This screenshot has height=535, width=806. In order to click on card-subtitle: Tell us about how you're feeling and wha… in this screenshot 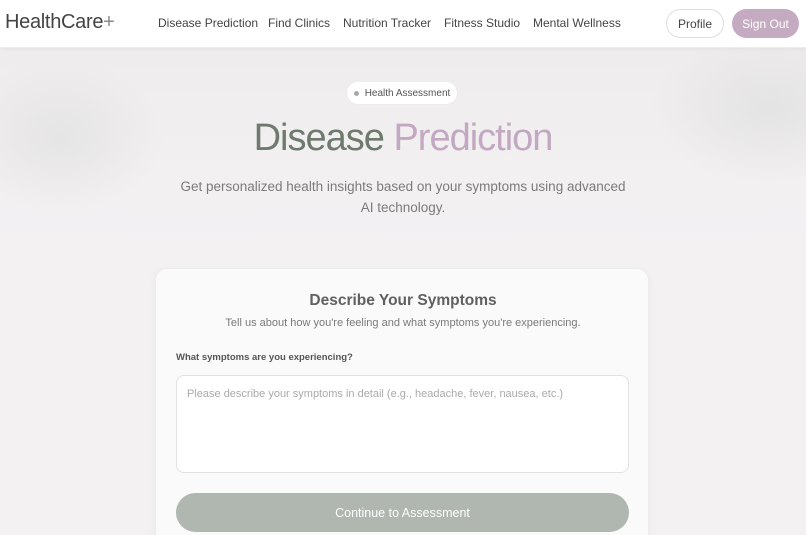, I will do `click(403, 323)`.